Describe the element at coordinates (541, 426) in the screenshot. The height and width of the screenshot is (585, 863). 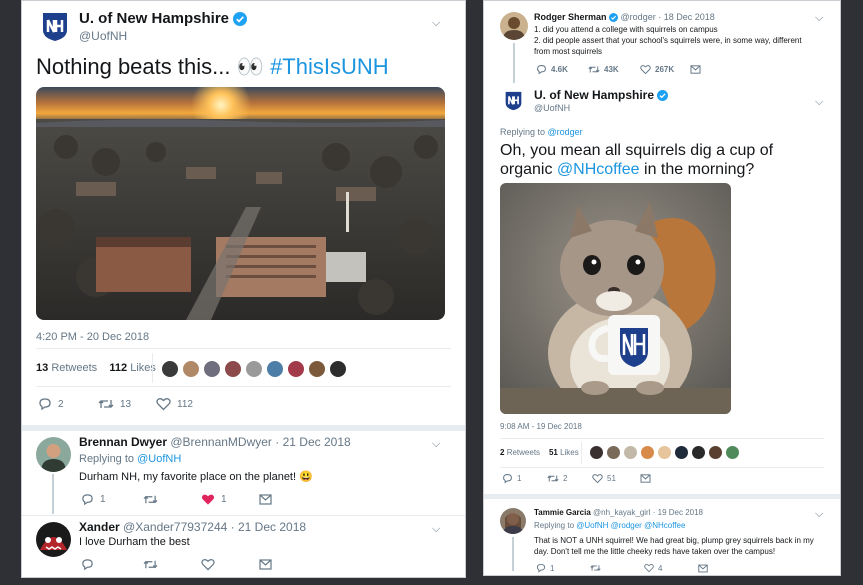
I see `tweet-timestamp: 9:08 AM - 19 Dec 2018` at that location.